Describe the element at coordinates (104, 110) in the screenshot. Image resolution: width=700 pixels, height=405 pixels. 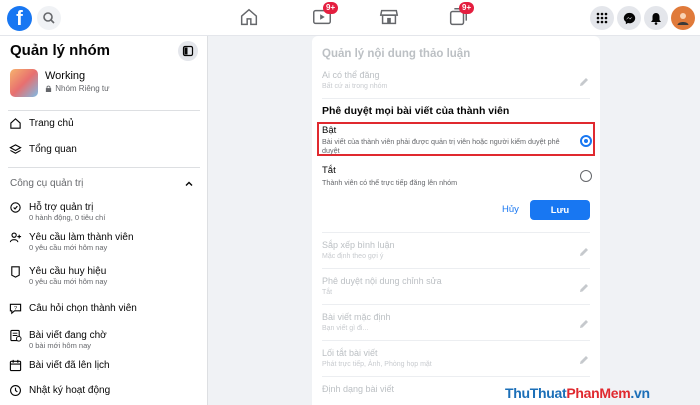
I see `sidebar-divider` at that location.